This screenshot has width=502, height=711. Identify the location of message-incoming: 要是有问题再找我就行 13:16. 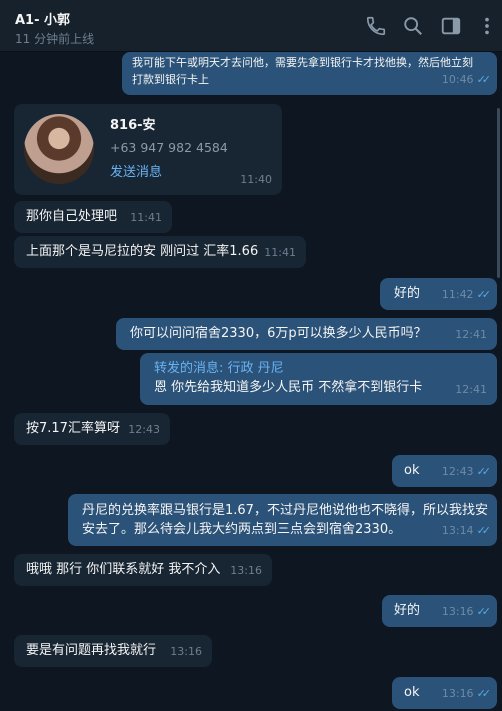
(113, 651).